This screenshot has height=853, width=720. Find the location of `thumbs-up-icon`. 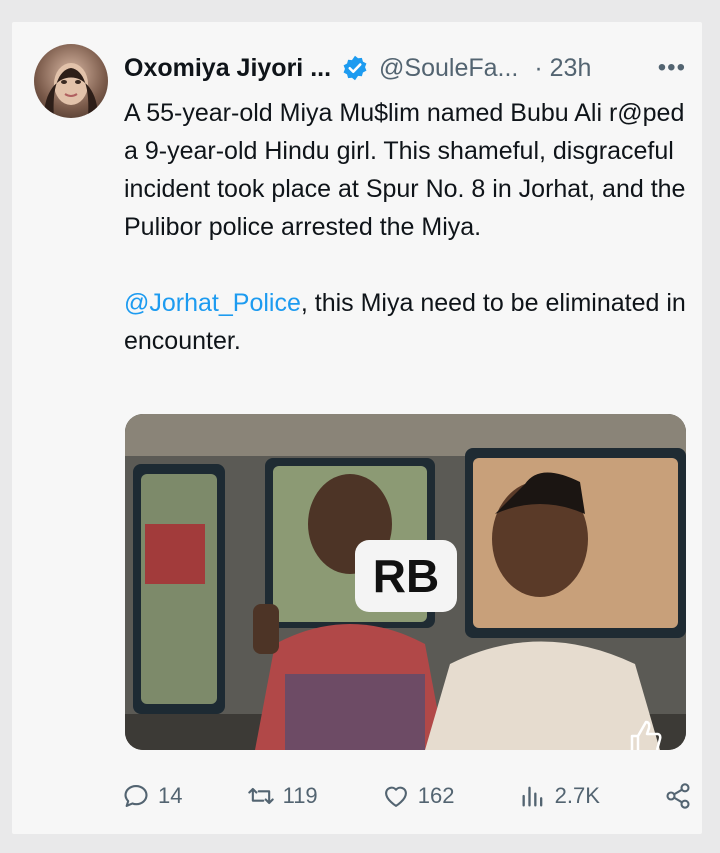

thumbs-up-icon is located at coordinates (646, 735).